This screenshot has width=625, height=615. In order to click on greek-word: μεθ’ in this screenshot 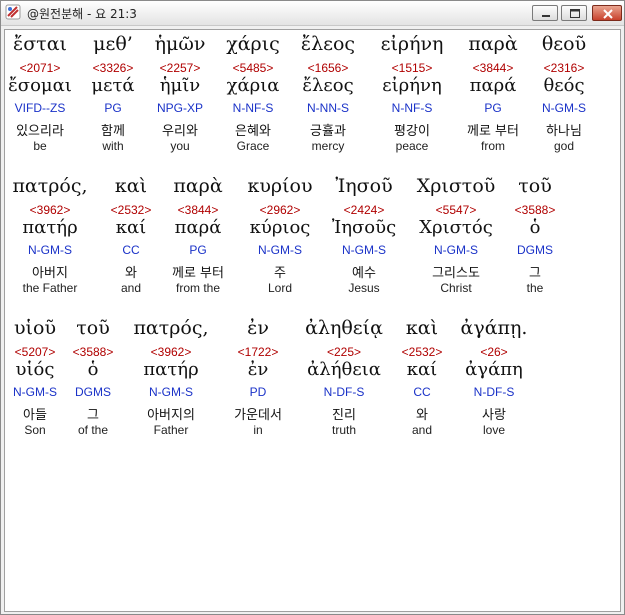, I will do `click(113, 44)`.